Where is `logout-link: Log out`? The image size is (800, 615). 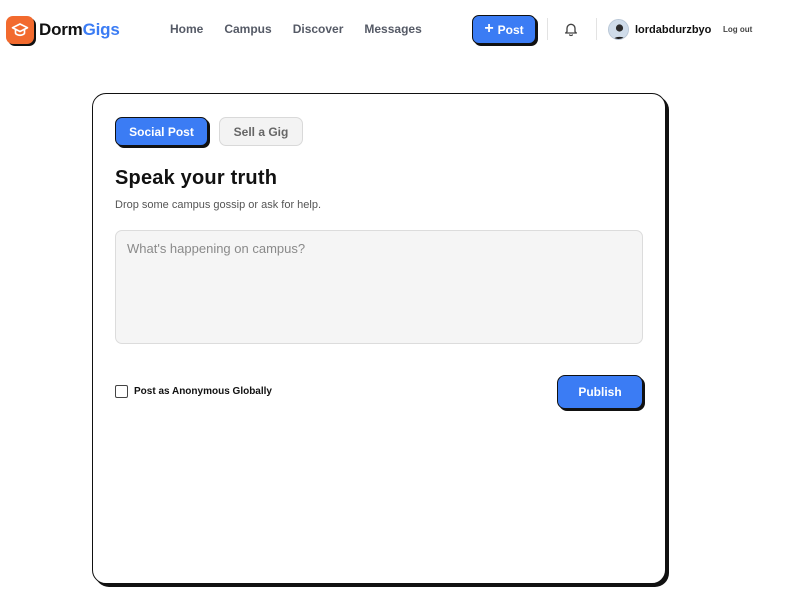 logout-link: Log out is located at coordinates (737, 29).